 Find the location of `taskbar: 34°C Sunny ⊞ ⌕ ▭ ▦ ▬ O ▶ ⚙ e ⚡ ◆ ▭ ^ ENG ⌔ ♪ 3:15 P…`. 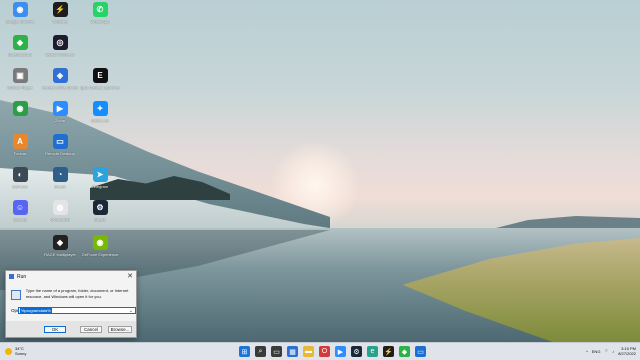

taskbar: 34°C Sunny ⊞ ⌕ ▭ ▦ ▬ O ▶ ⚙ e ⚡ ◆ ▭ ^ ENG ⌔ ♪ 3:15 P… is located at coordinates (320, 351).